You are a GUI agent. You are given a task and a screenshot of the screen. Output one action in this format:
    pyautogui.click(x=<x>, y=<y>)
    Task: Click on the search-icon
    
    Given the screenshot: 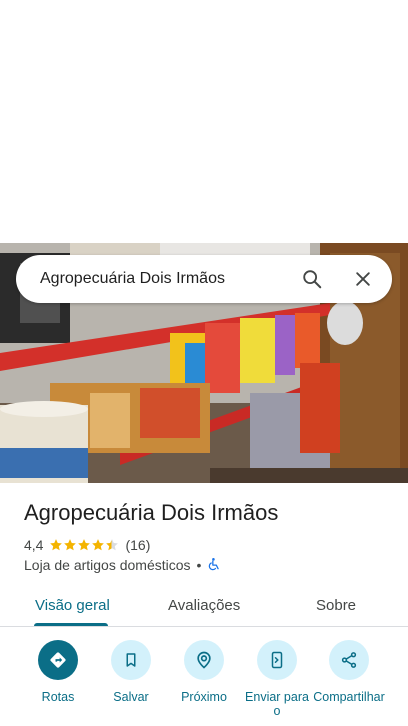 What is the action you would take?
    pyautogui.click(x=312, y=279)
    